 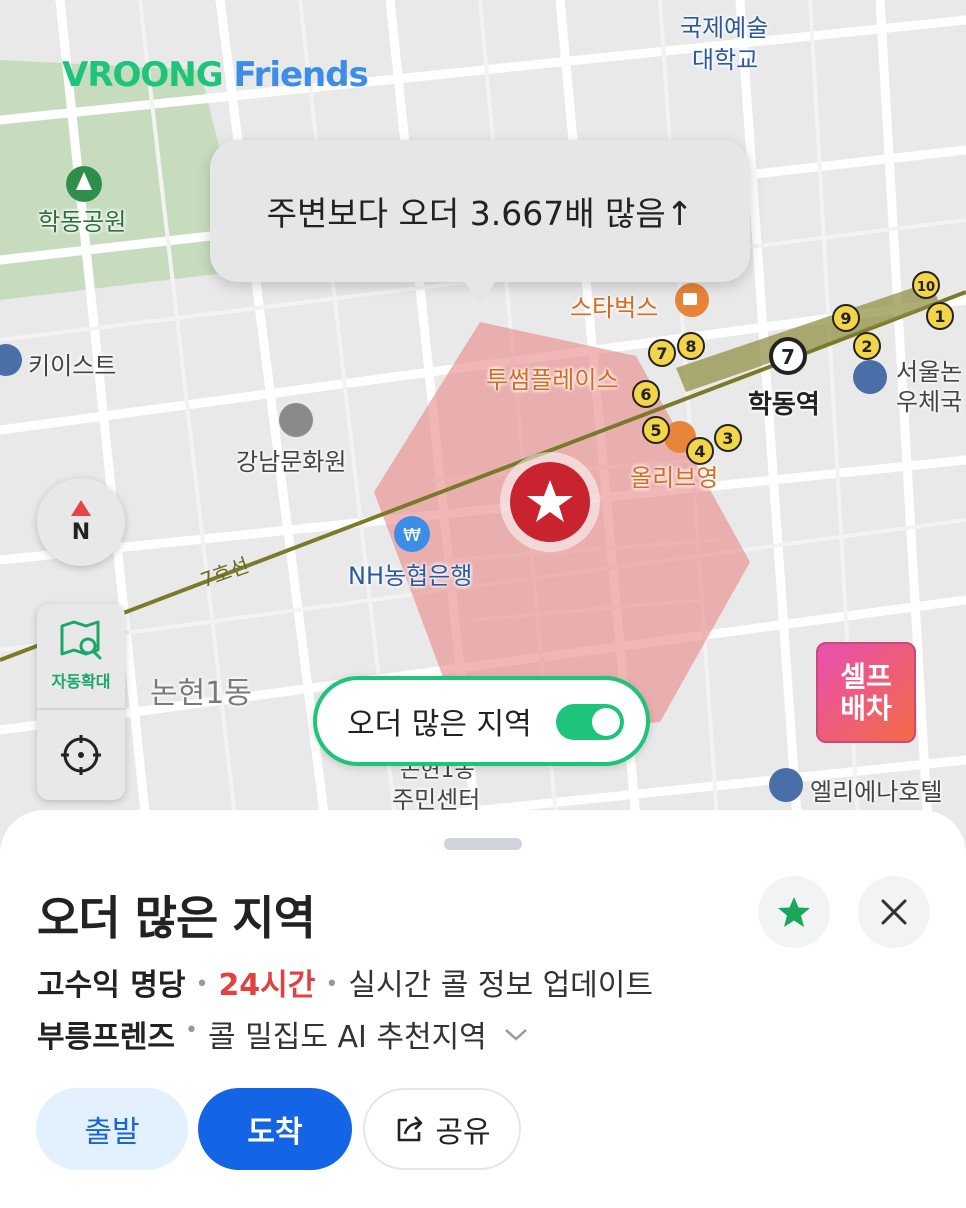 What do you see at coordinates (81, 681) in the screenshot?
I see `auto-zoom-label: 자동확대` at bounding box center [81, 681].